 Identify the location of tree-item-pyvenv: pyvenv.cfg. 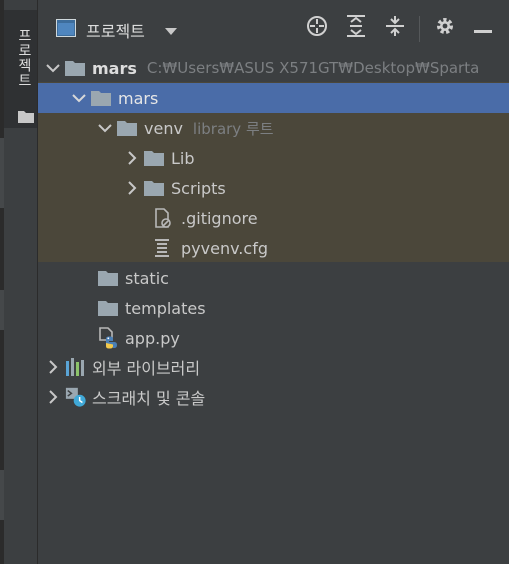
(273, 248).